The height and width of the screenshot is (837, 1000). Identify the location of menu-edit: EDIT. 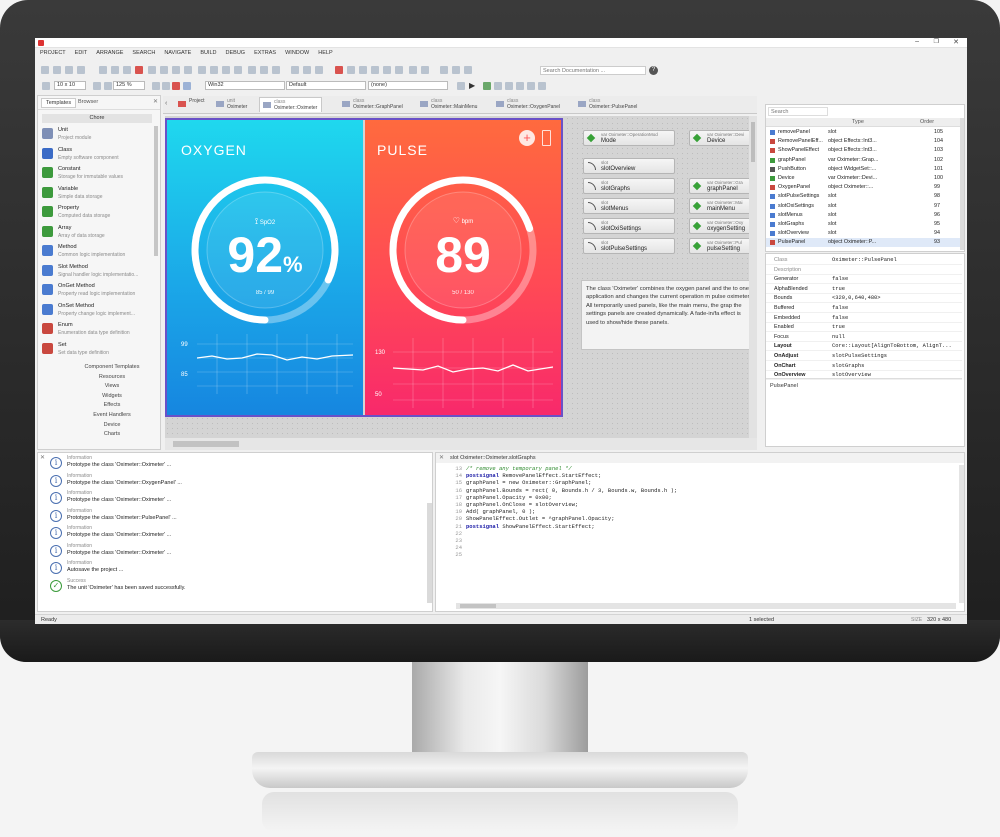
(81, 53).